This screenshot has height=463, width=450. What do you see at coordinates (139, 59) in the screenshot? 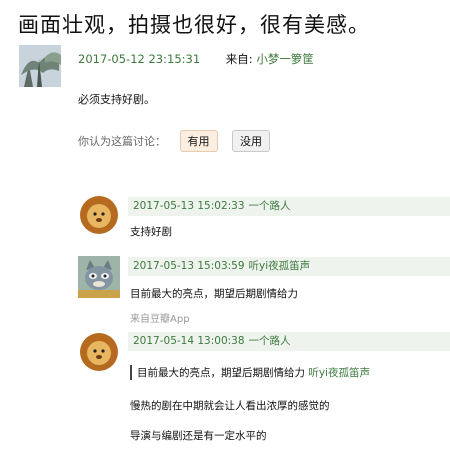
I see `post-time: 2017-05-12 23:15:31` at bounding box center [139, 59].